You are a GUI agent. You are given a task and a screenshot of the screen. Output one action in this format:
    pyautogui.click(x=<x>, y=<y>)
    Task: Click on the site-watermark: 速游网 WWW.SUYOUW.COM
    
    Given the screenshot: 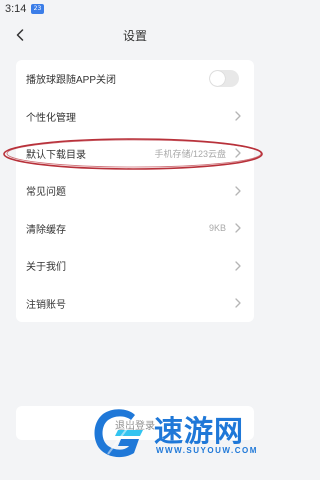 What is the action you would take?
    pyautogui.click(x=176, y=433)
    